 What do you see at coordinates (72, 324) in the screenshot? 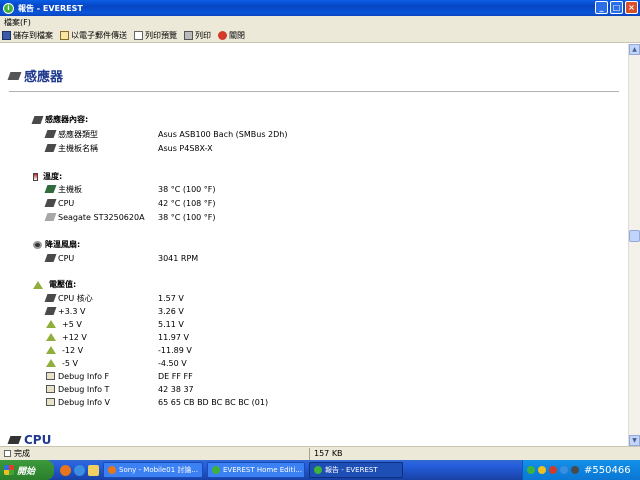
I see `item-label: +5 V` at bounding box center [72, 324].